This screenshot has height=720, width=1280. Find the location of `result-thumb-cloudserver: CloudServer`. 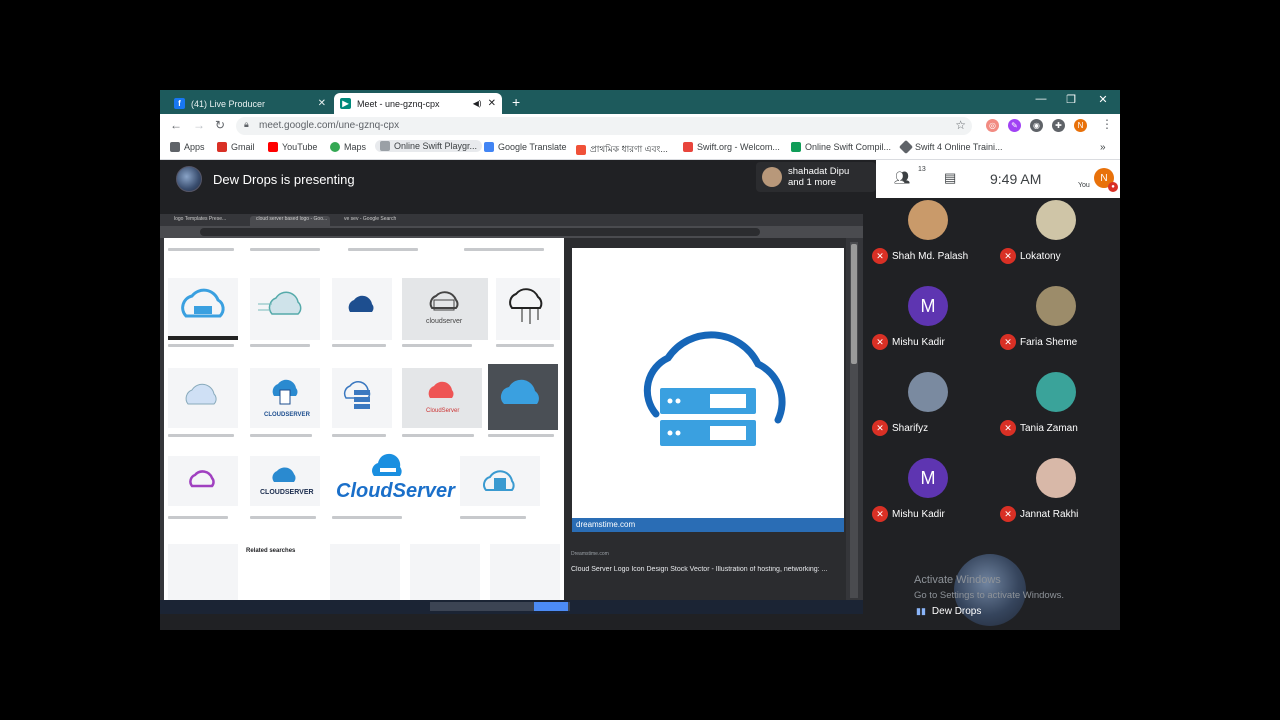

result-thumb-cloudserver: CloudServer is located at coordinates (392, 481).